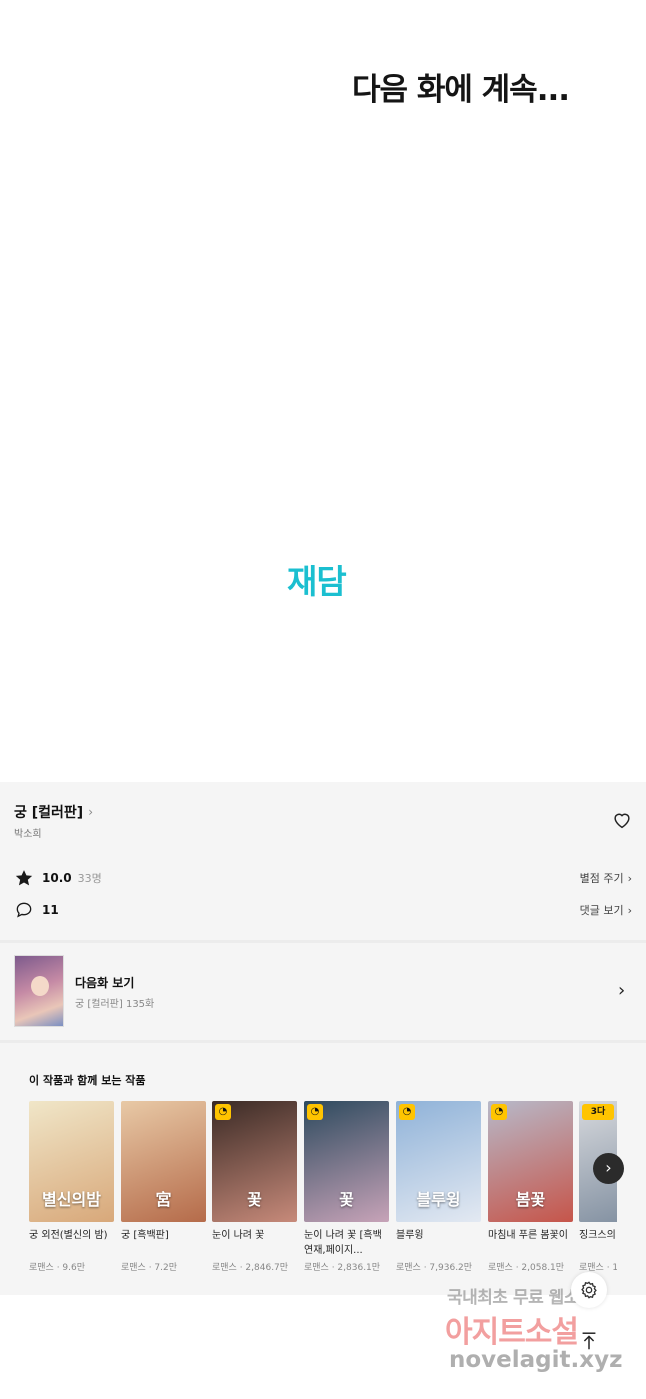 The height and width of the screenshot is (1399, 646). I want to click on card-title: 블루윙, so click(410, 1235).